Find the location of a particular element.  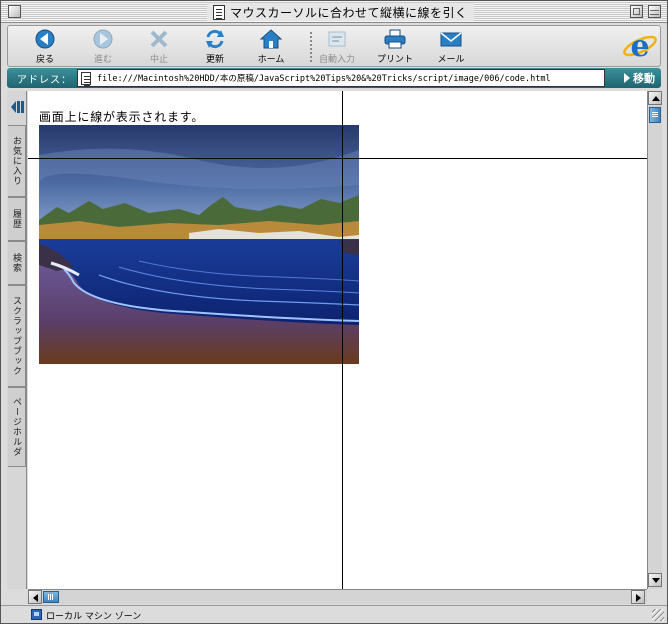

tab-search: 検索 is located at coordinates (17, 263).